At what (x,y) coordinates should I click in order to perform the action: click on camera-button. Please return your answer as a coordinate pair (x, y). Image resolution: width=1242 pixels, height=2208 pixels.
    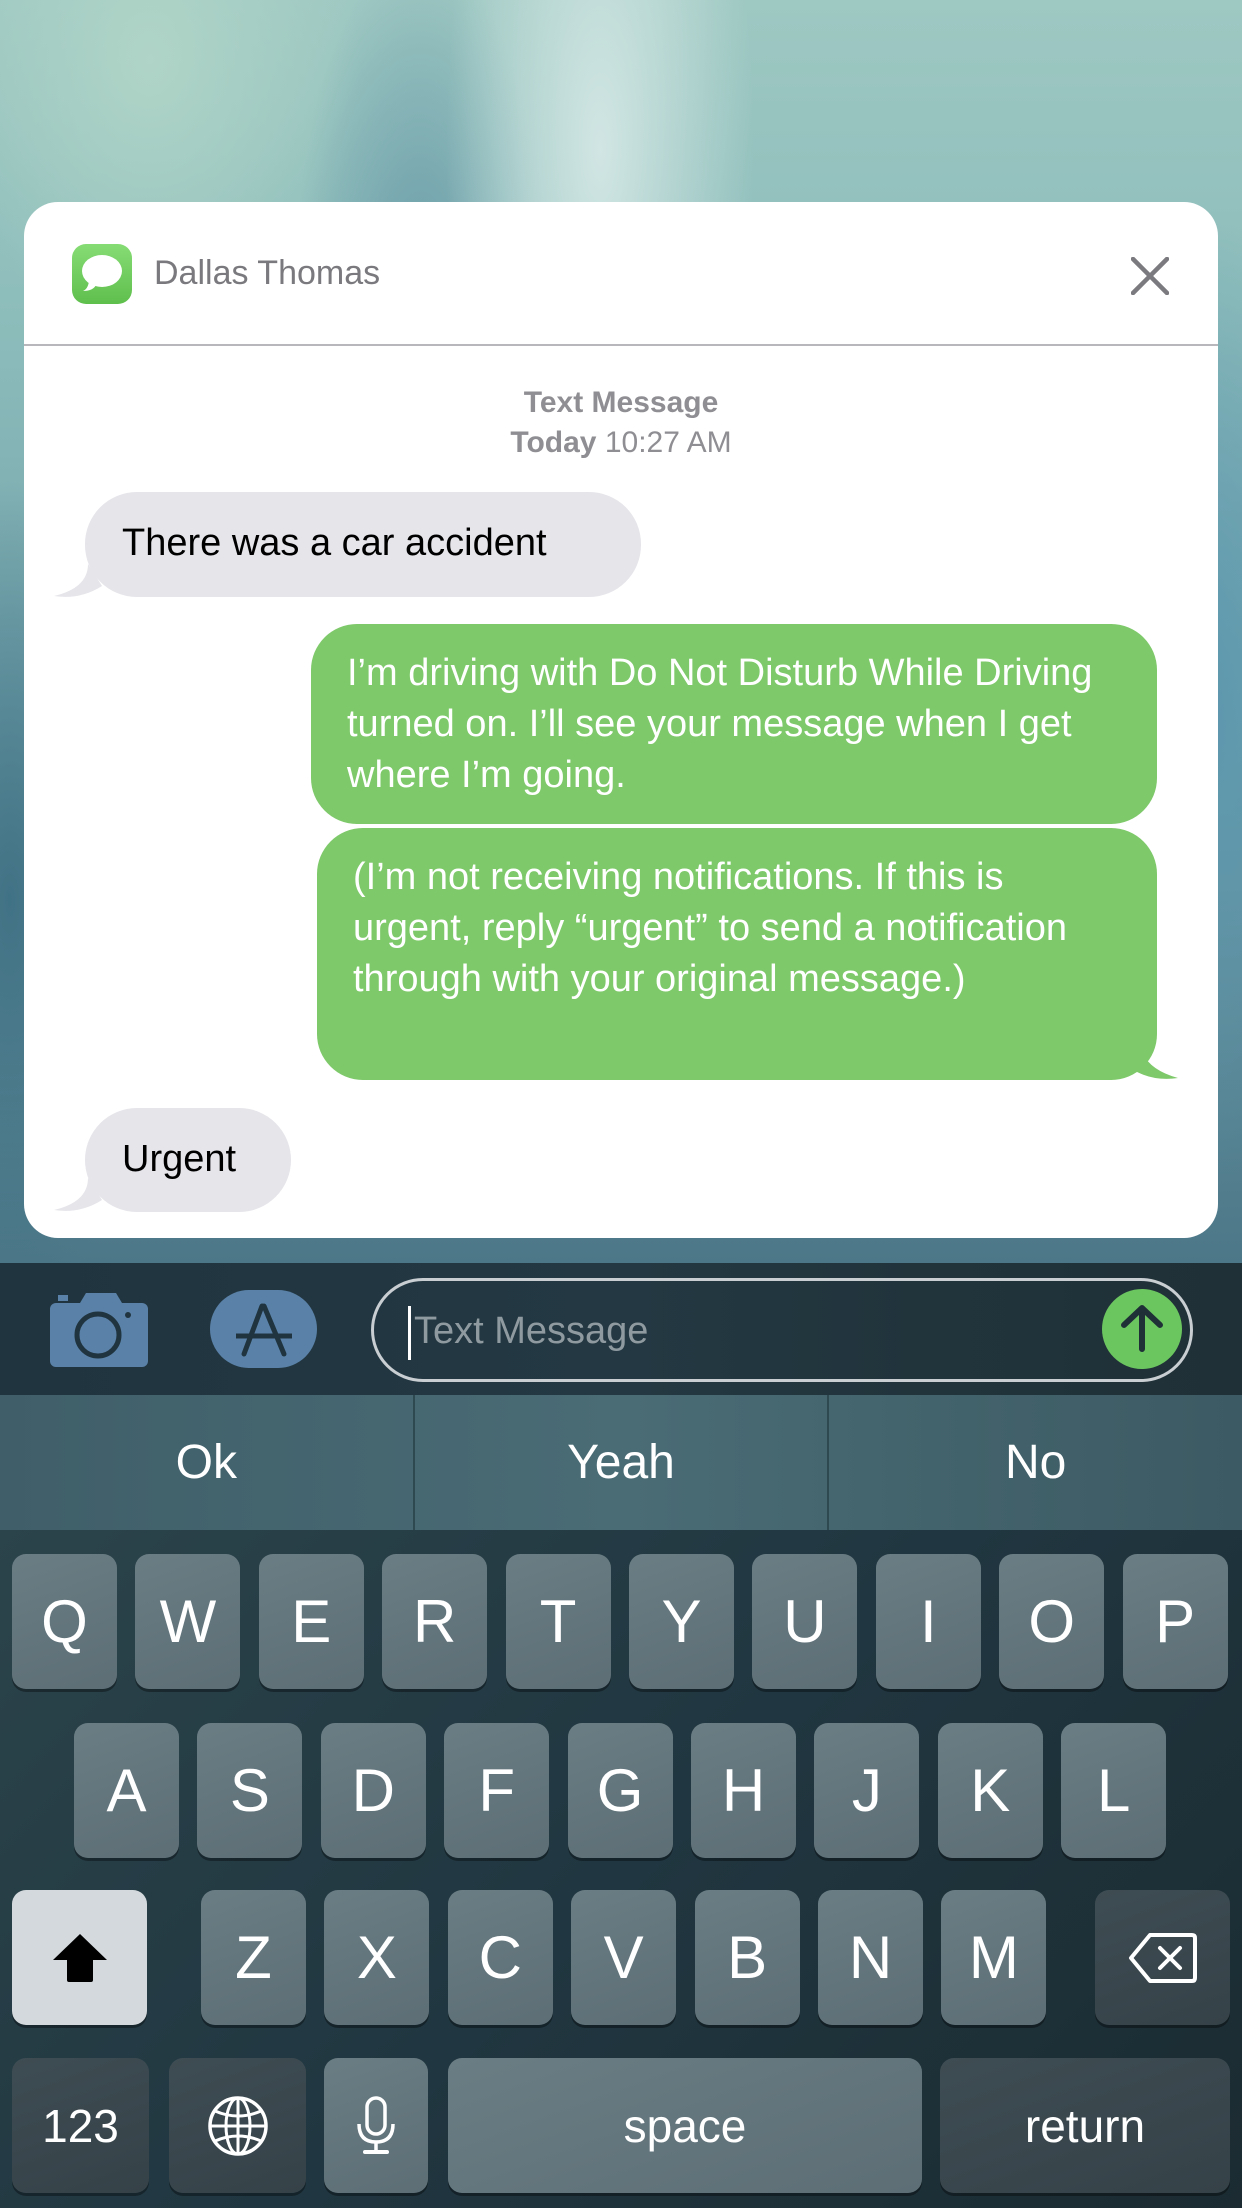
    Looking at the image, I should click on (99, 1330).